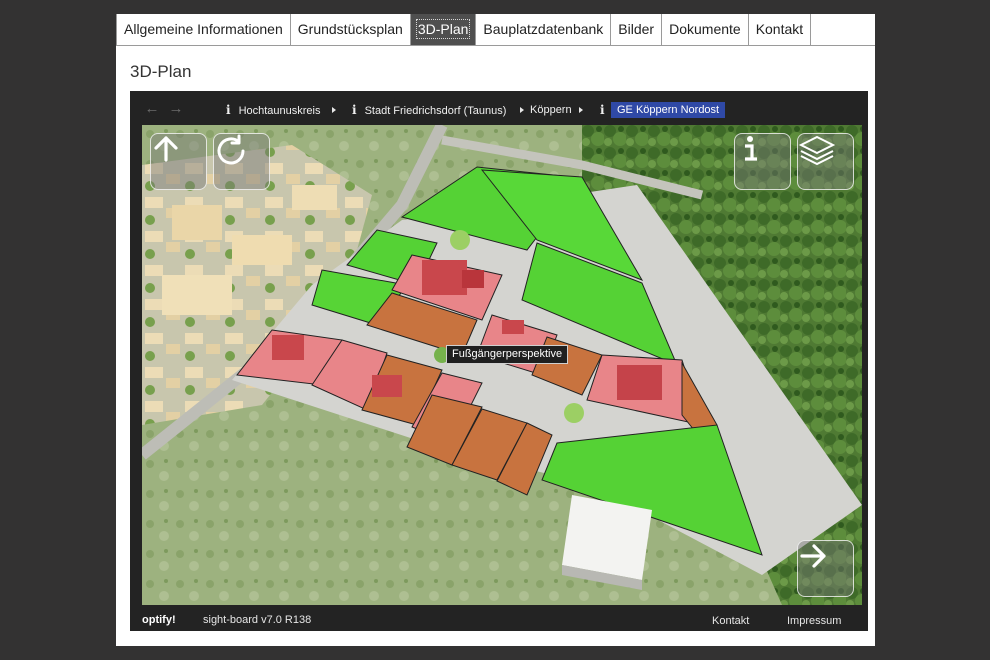  What do you see at coordinates (814, 621) in the screenshot?
I see `footer-link-impressum: Impressum` at bounding box center [814, 621].